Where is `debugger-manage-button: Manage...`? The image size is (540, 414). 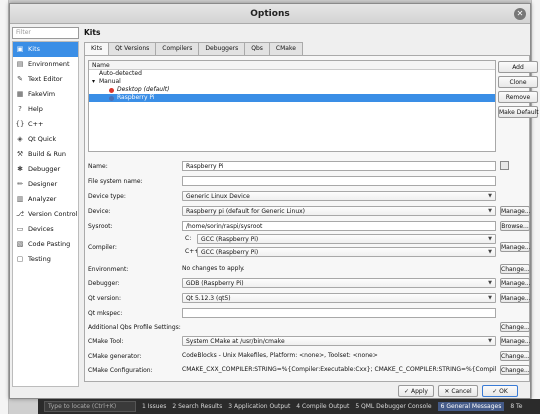
debugger-manage-button: Manage... is located at coordinates (515, 283).